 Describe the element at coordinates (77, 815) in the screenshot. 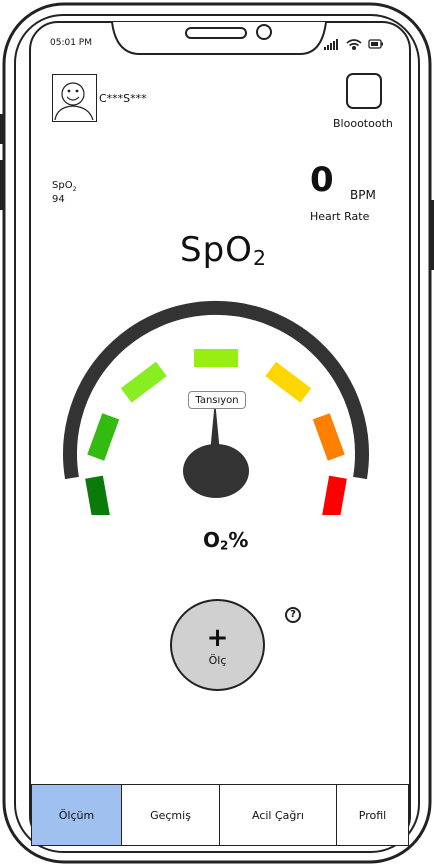

I see `tab-olcum: Ölçüm` at that location.